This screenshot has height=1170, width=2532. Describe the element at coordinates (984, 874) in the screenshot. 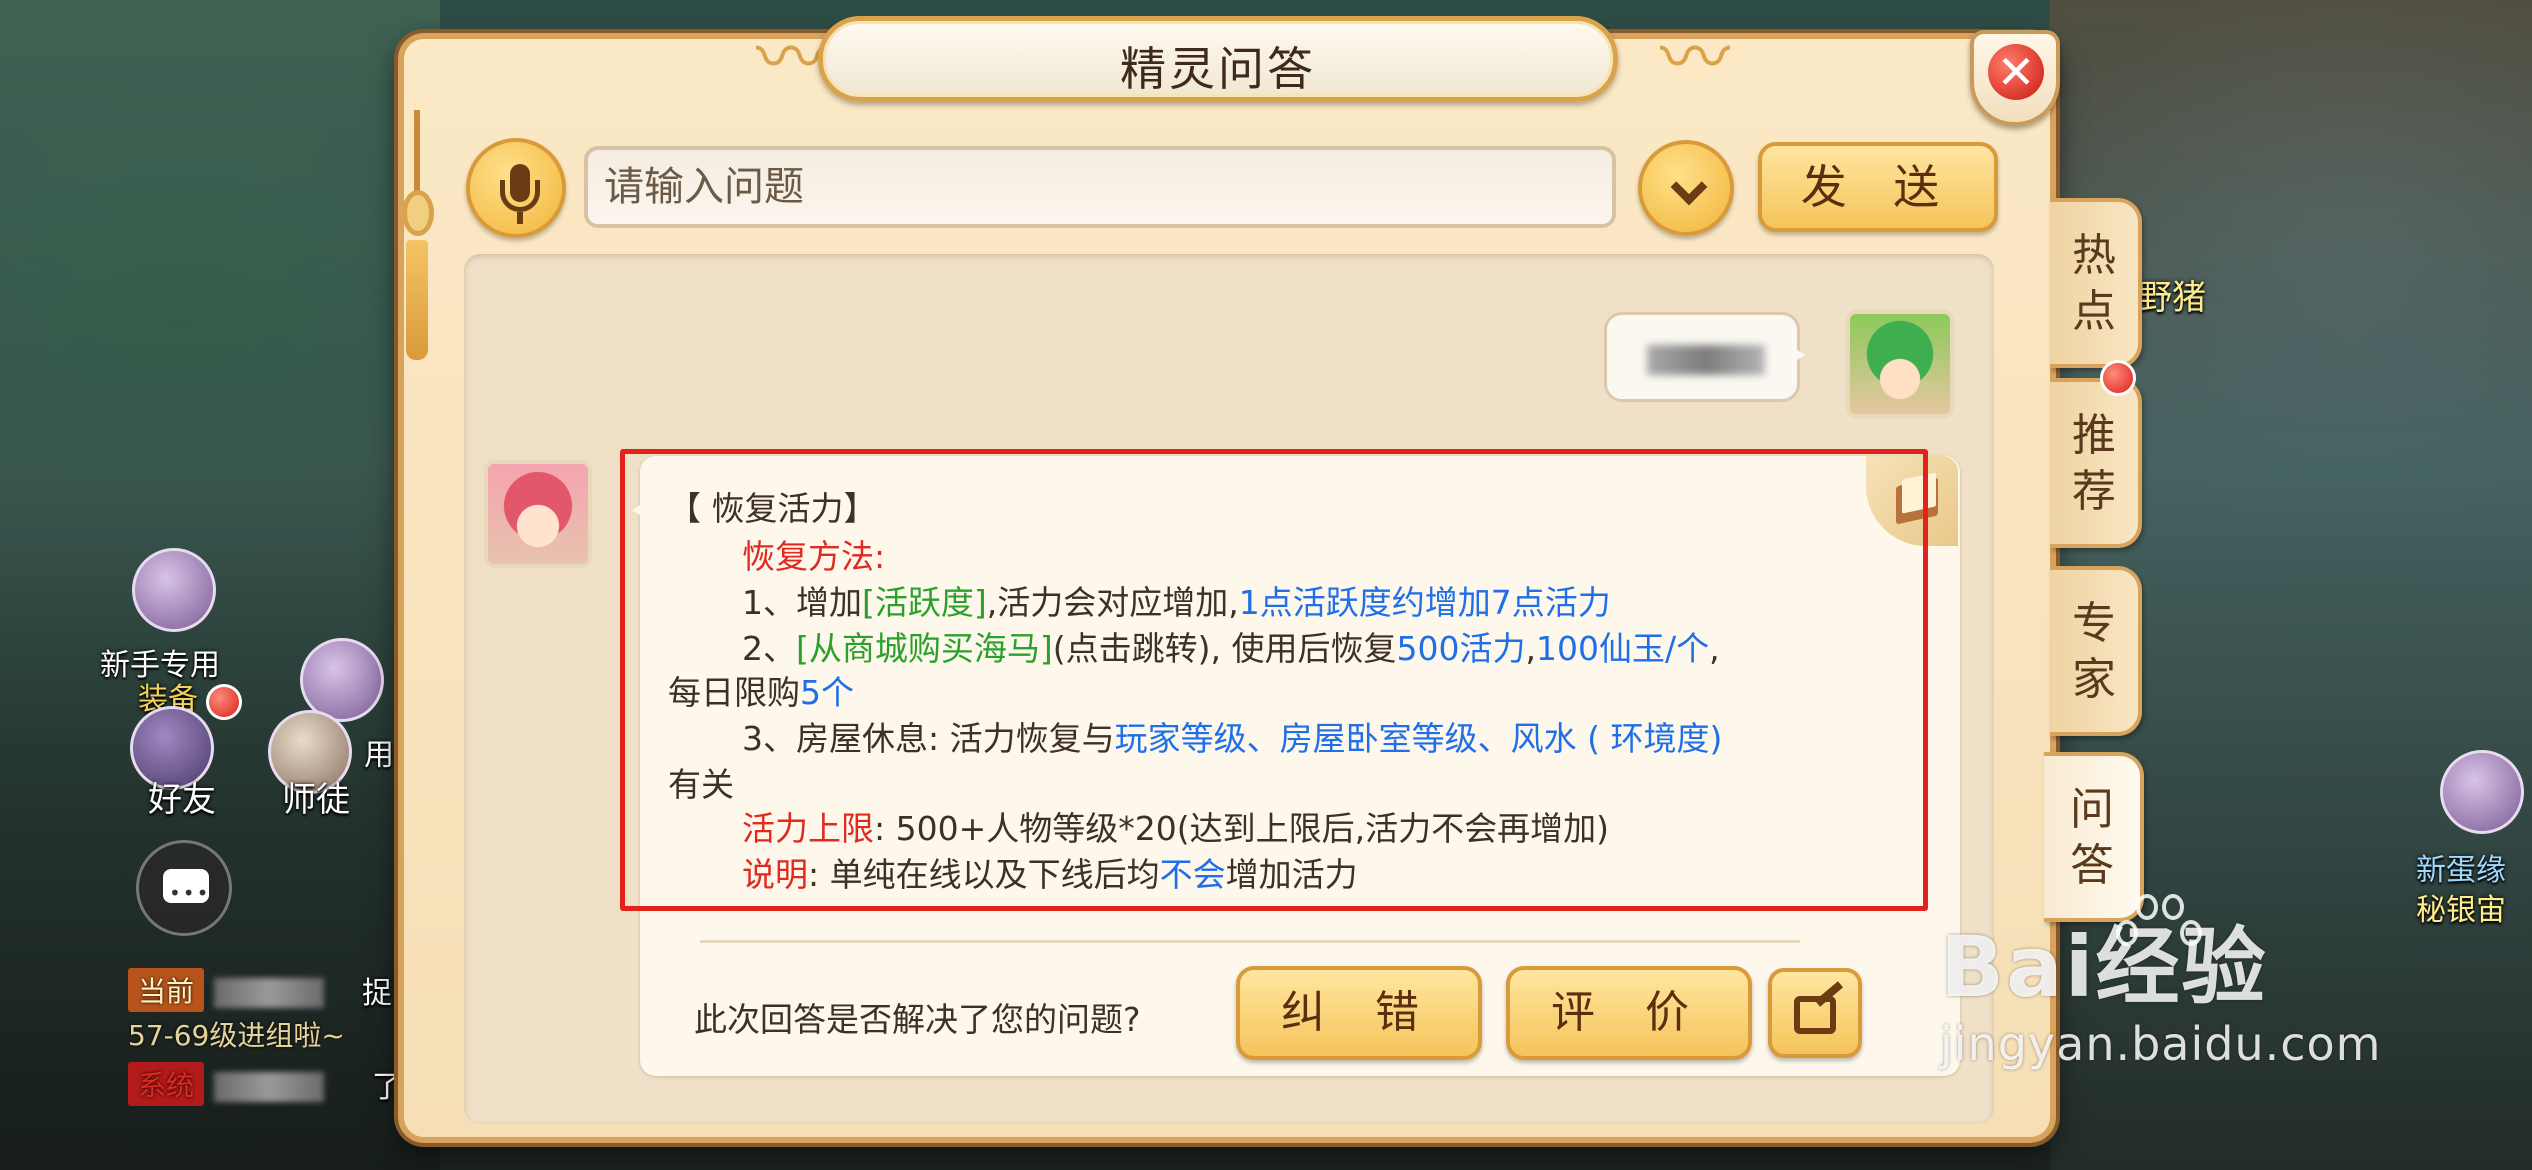

I see `note-prefix: : 单纯在线以及下线后均` at that location.